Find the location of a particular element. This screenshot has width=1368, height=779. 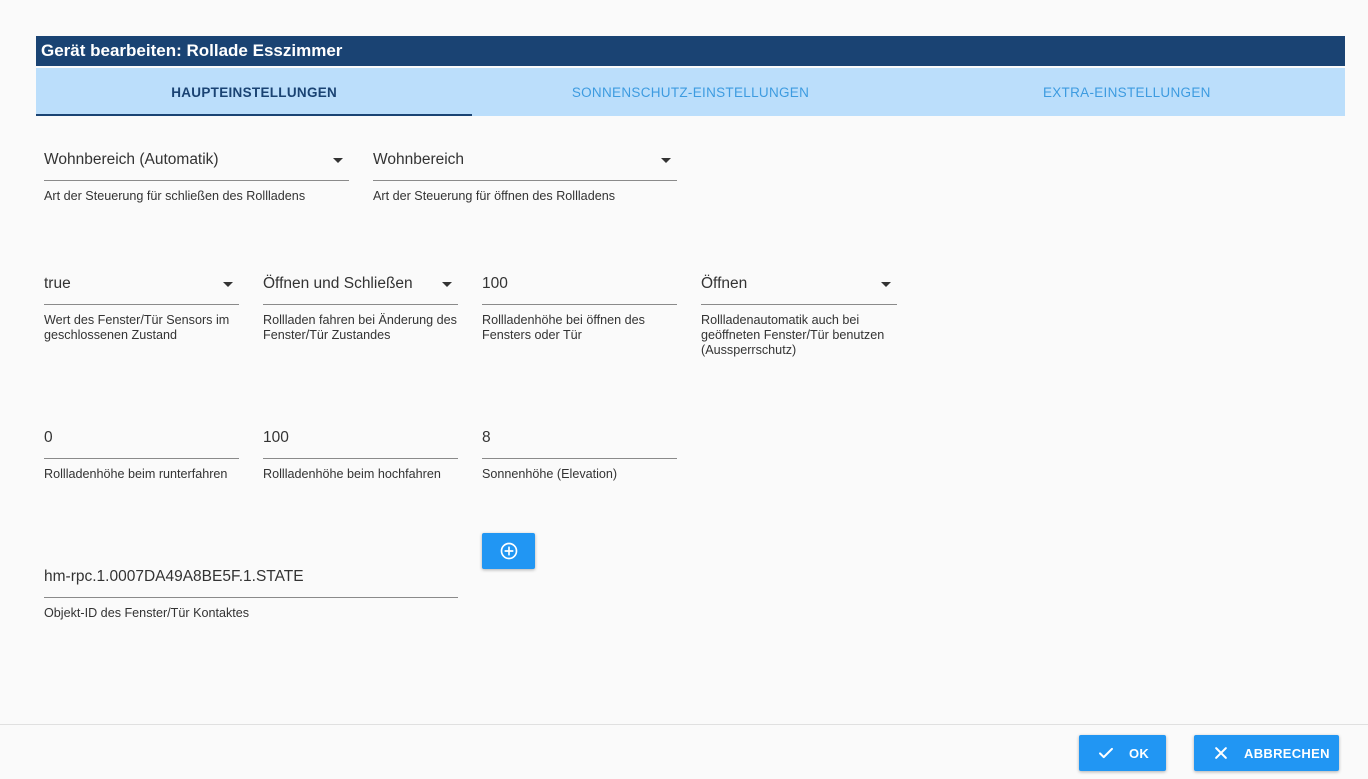

close-mode-select: Wohnbereich (Automatik) is located at coordinates (196, 164).